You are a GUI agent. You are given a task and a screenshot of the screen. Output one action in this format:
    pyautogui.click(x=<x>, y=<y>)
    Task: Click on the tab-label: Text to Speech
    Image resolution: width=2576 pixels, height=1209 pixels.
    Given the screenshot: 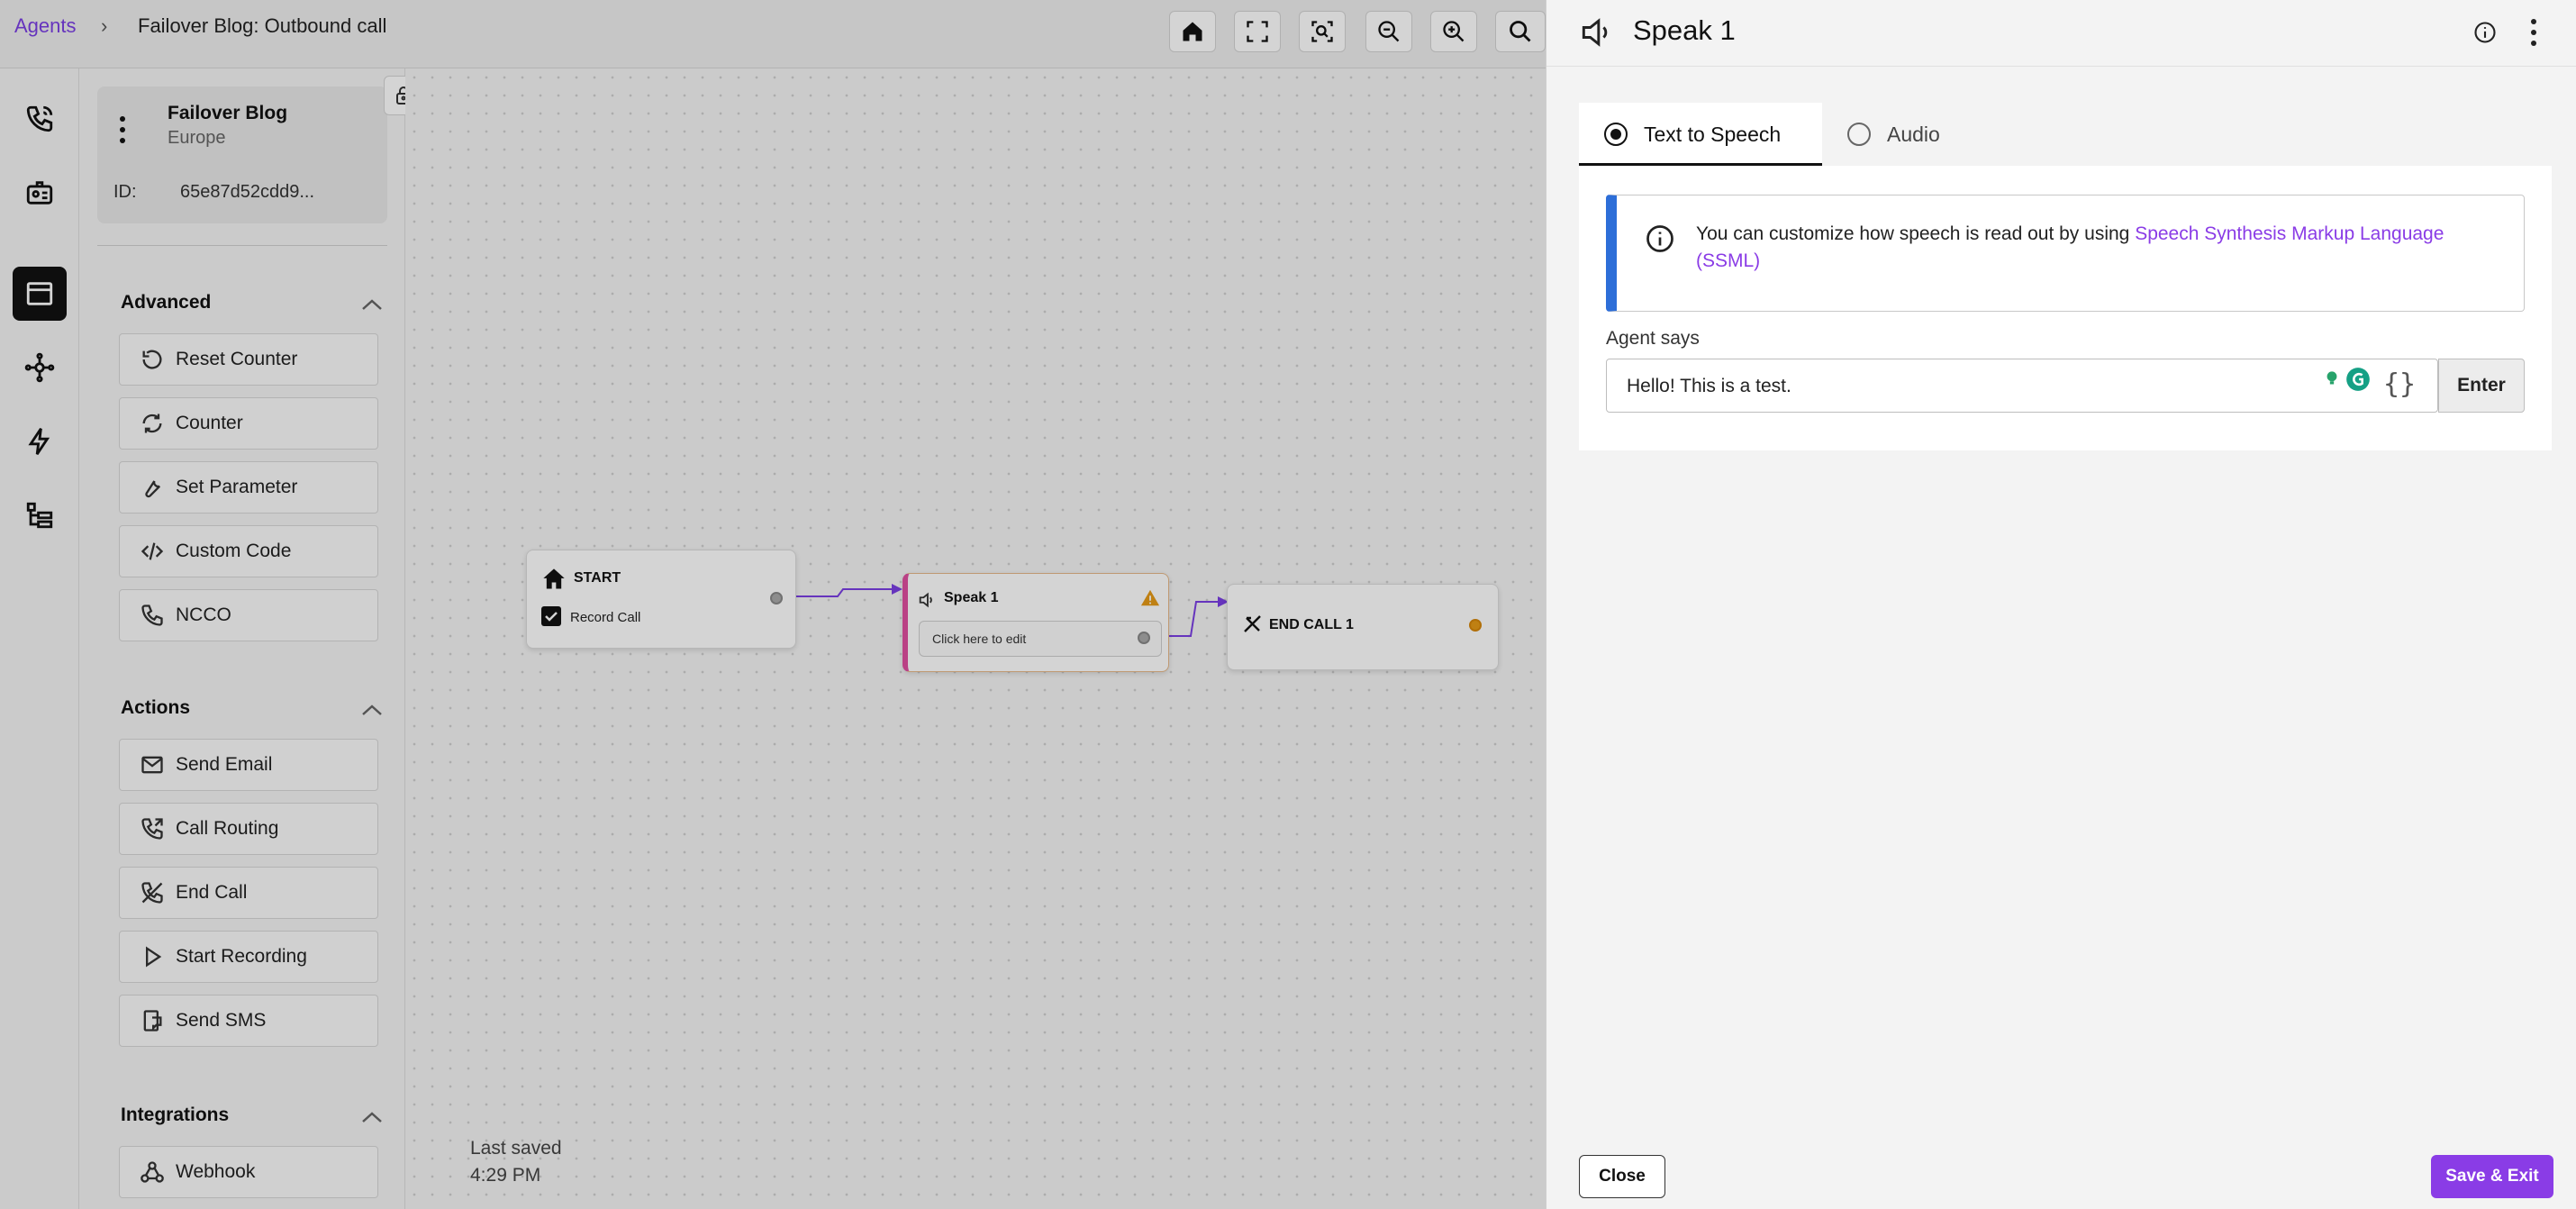 What is the action you would take?
    pyautogui.click(x=1713, y=134)
    